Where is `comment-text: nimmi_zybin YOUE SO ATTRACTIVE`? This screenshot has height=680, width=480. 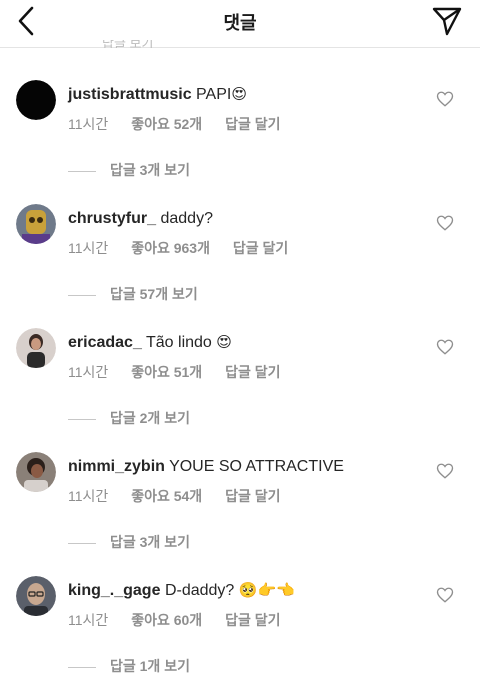 comment-text: nimmi_zybin YOUE SO ATTRACTIVE is located at coordinates (244, 466).